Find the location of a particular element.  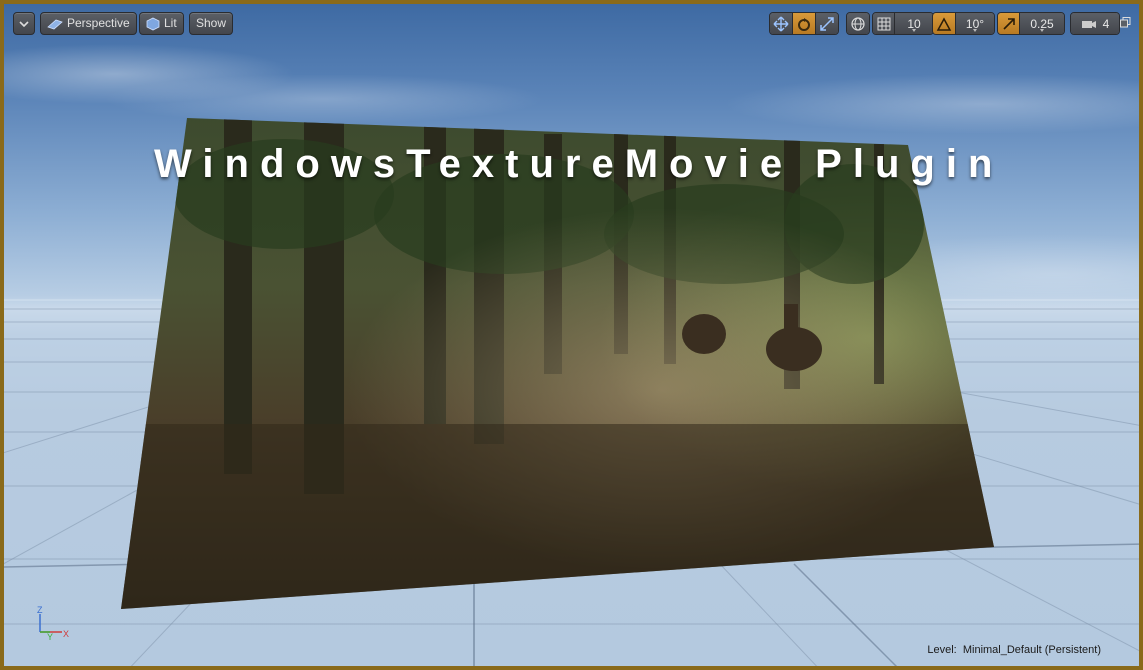

viewport-options-button is located at coordinates (24, 23).